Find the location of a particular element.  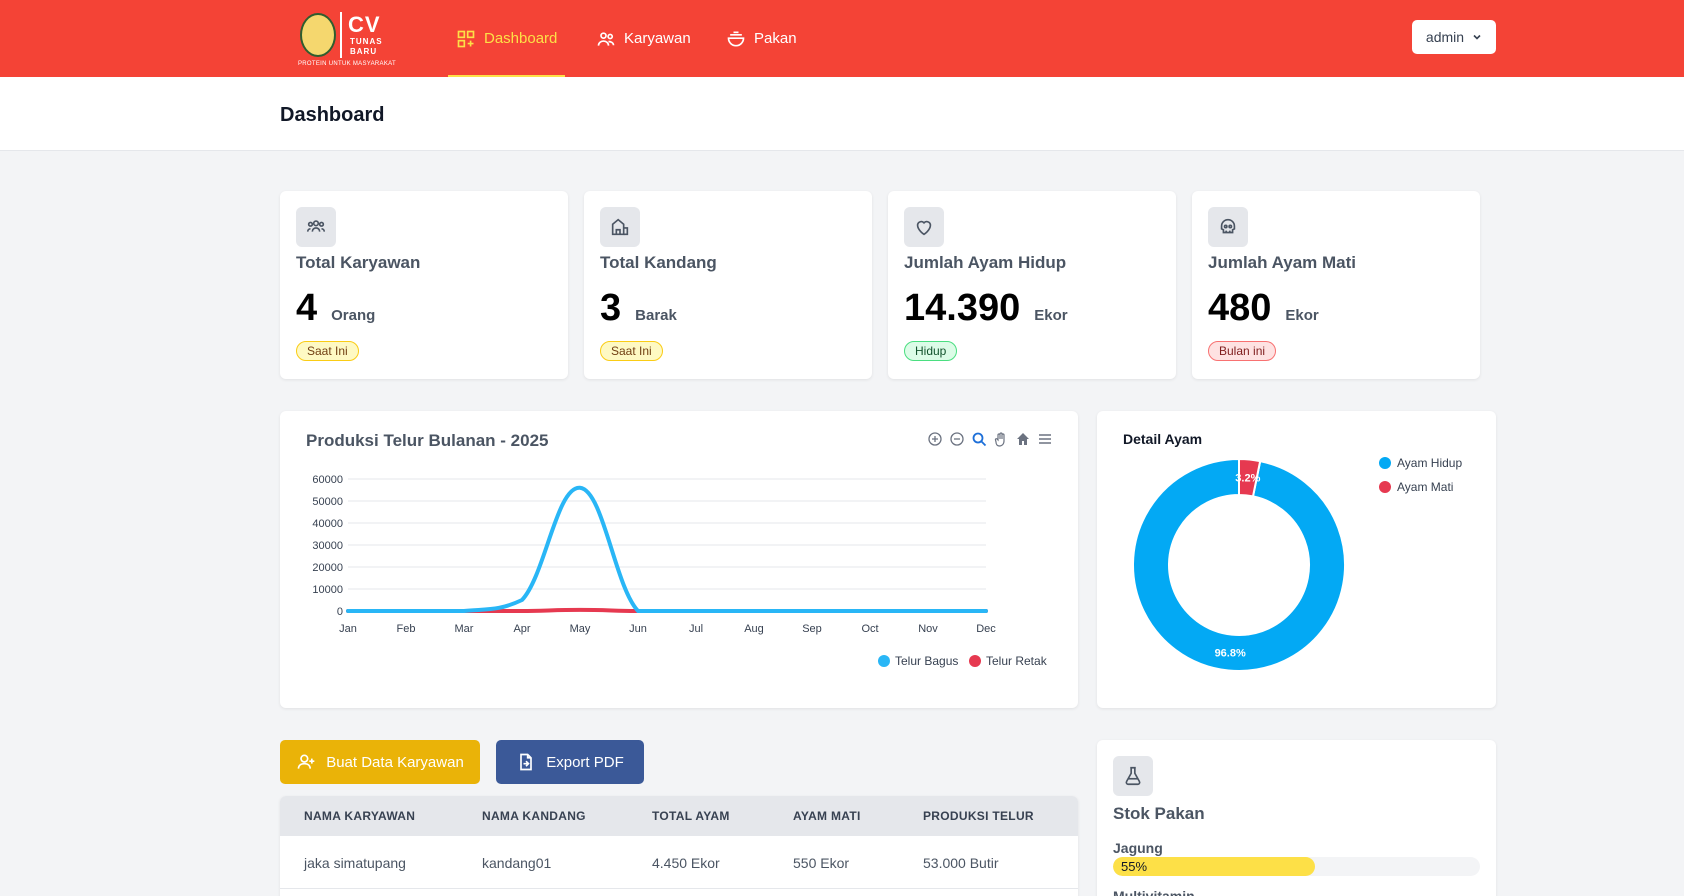

logo-emblem-icon is located at coordinates (318, 35).